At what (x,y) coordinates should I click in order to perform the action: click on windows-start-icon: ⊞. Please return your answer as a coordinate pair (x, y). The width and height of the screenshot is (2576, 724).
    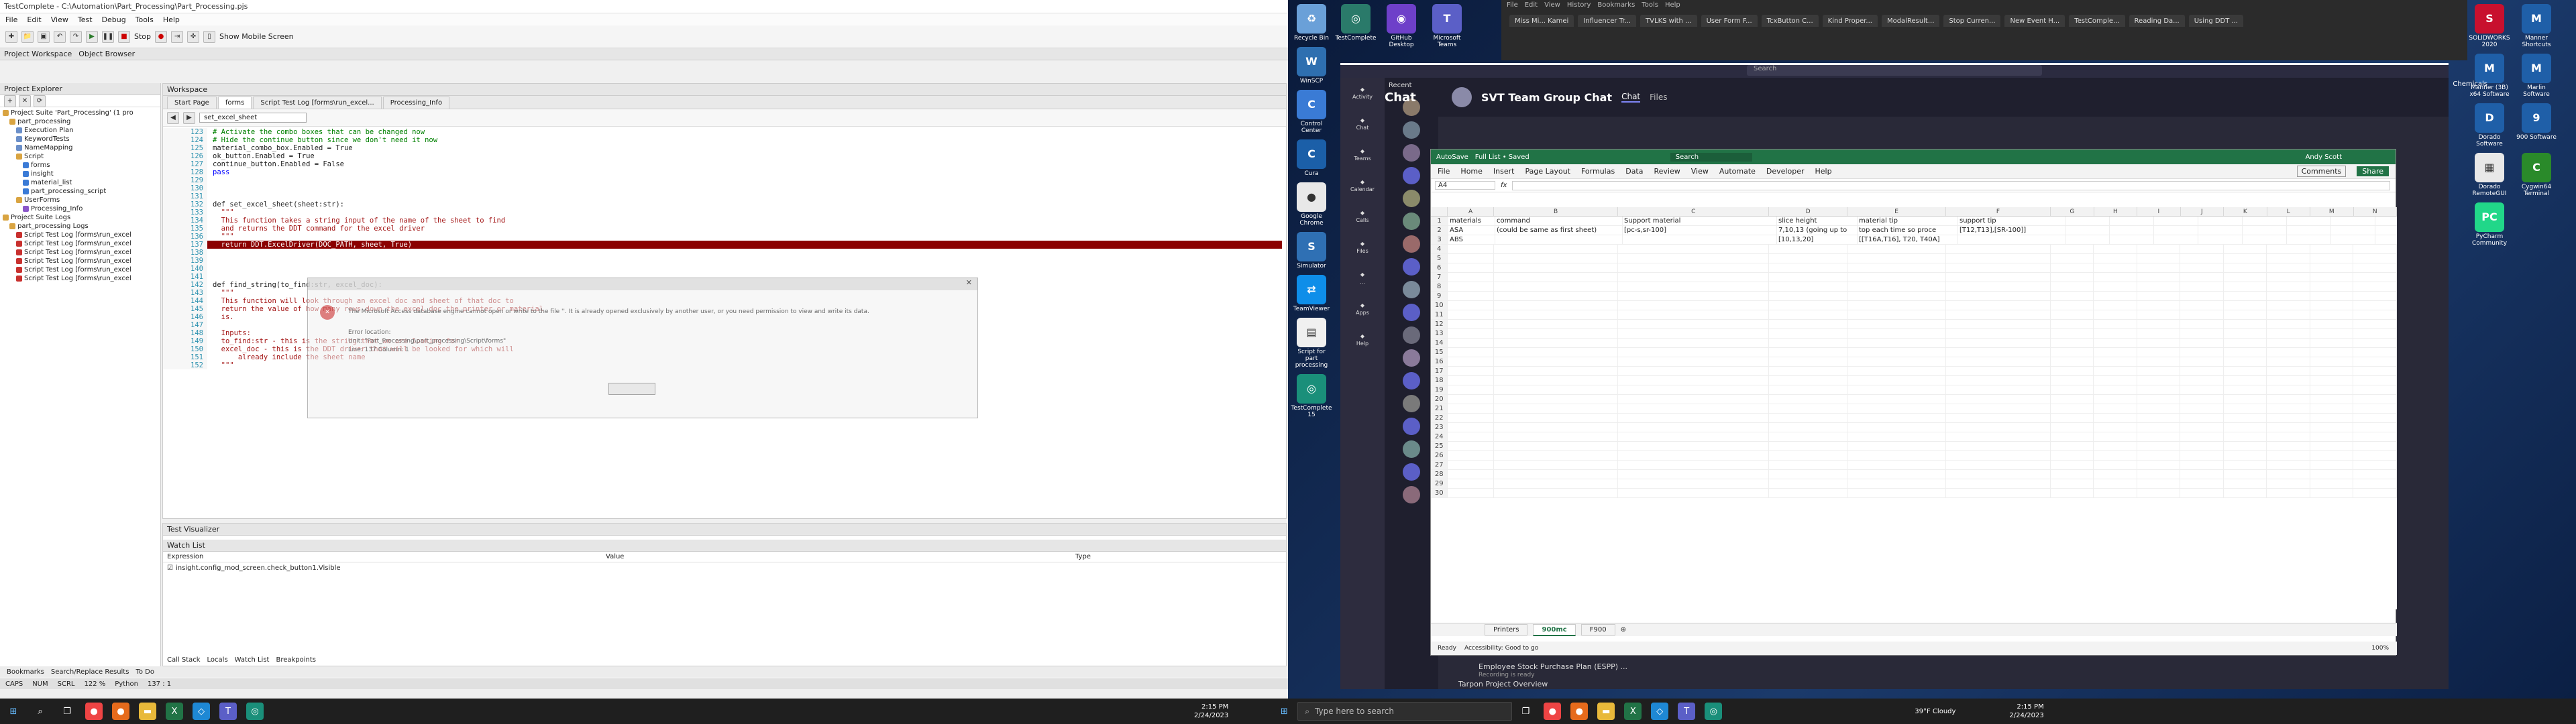
    Looking at the image, I should click on (13, 711).